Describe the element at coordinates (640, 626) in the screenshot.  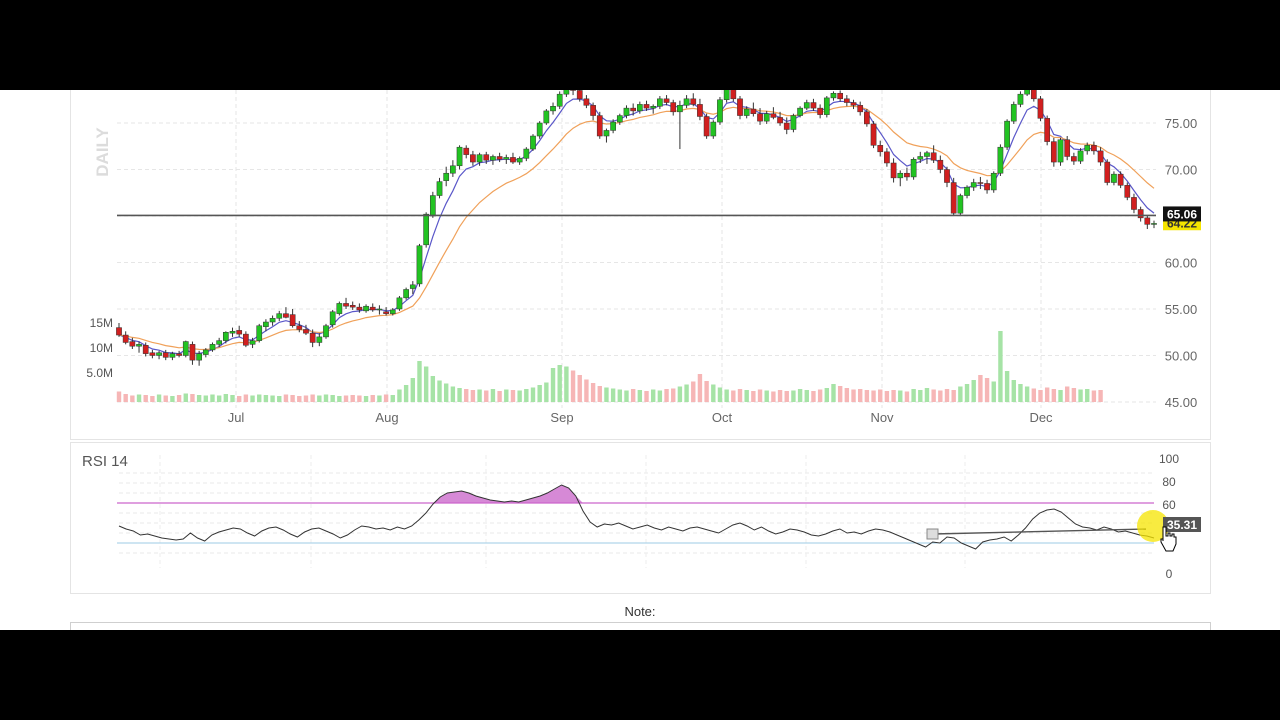
I see `note-input` at that location.